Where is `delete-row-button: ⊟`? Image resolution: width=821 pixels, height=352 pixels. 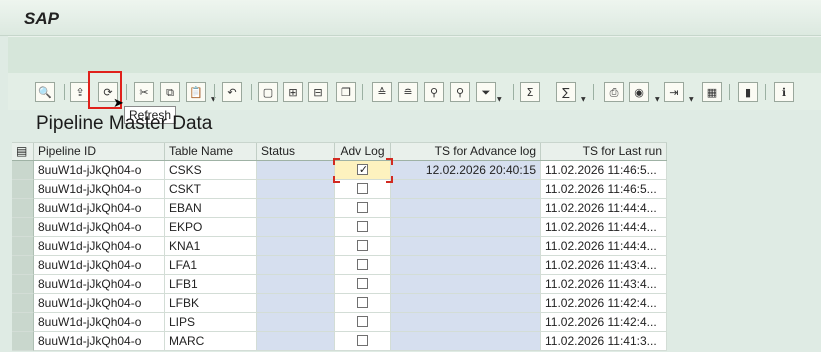 delete-row-button: ⊟ is located at coordinates (318, 92).